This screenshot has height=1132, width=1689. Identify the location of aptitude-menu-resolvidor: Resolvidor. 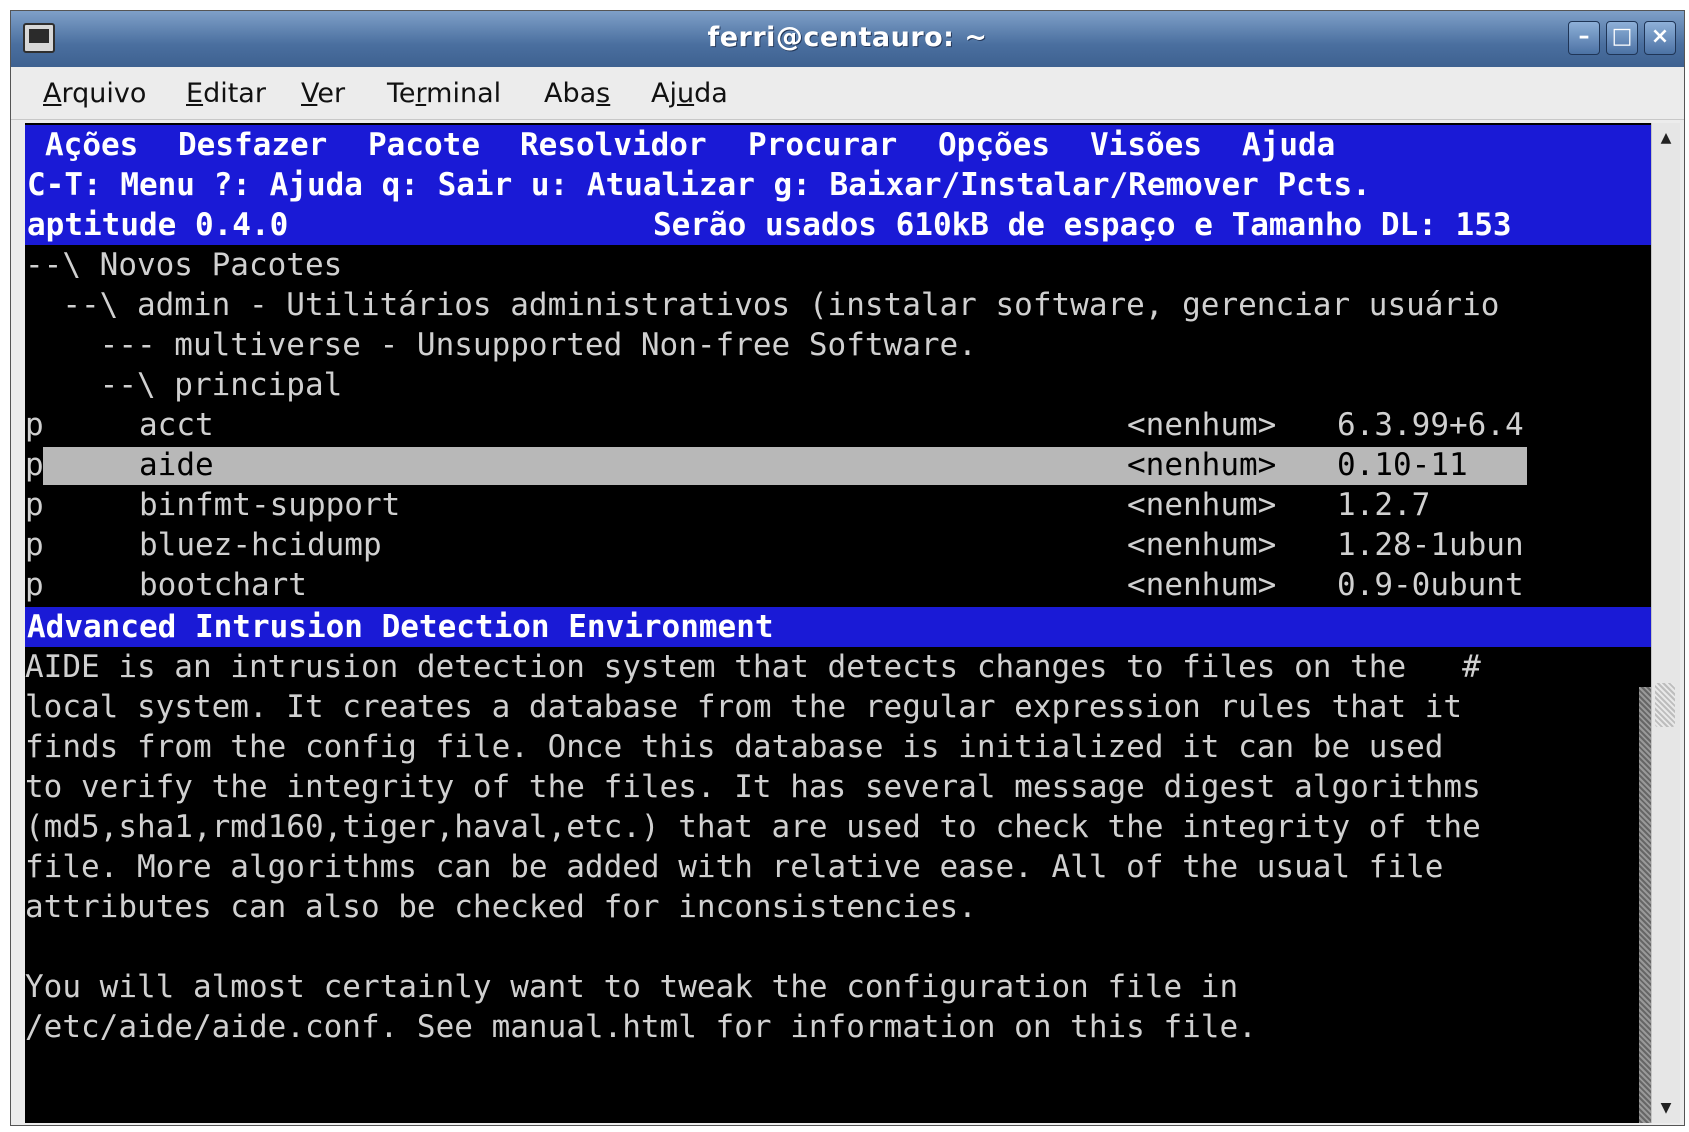
(613, 145).